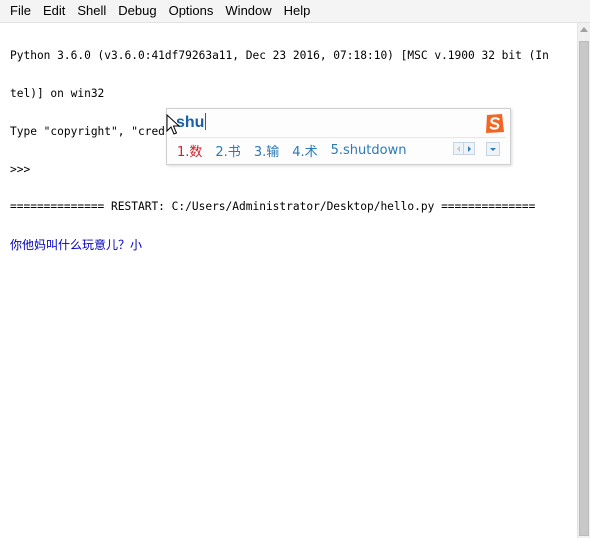  I want to click on ime-candidate-window: shu 1.数 2.书 3.输 4.术 5.shutdown, so click(338, 136).